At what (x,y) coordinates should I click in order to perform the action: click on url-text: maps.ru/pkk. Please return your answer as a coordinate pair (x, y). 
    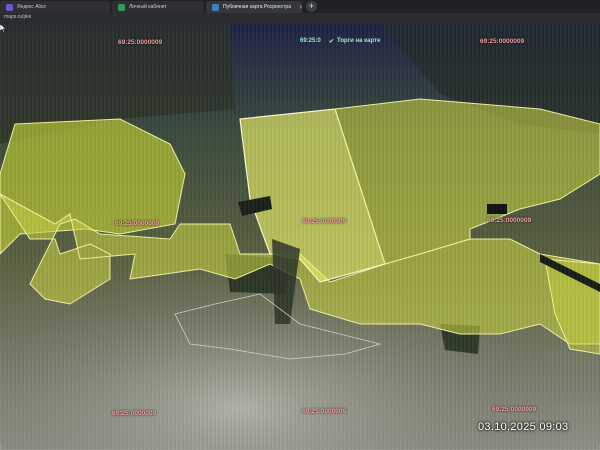
    Looking at the image, I should click on (18, 17).